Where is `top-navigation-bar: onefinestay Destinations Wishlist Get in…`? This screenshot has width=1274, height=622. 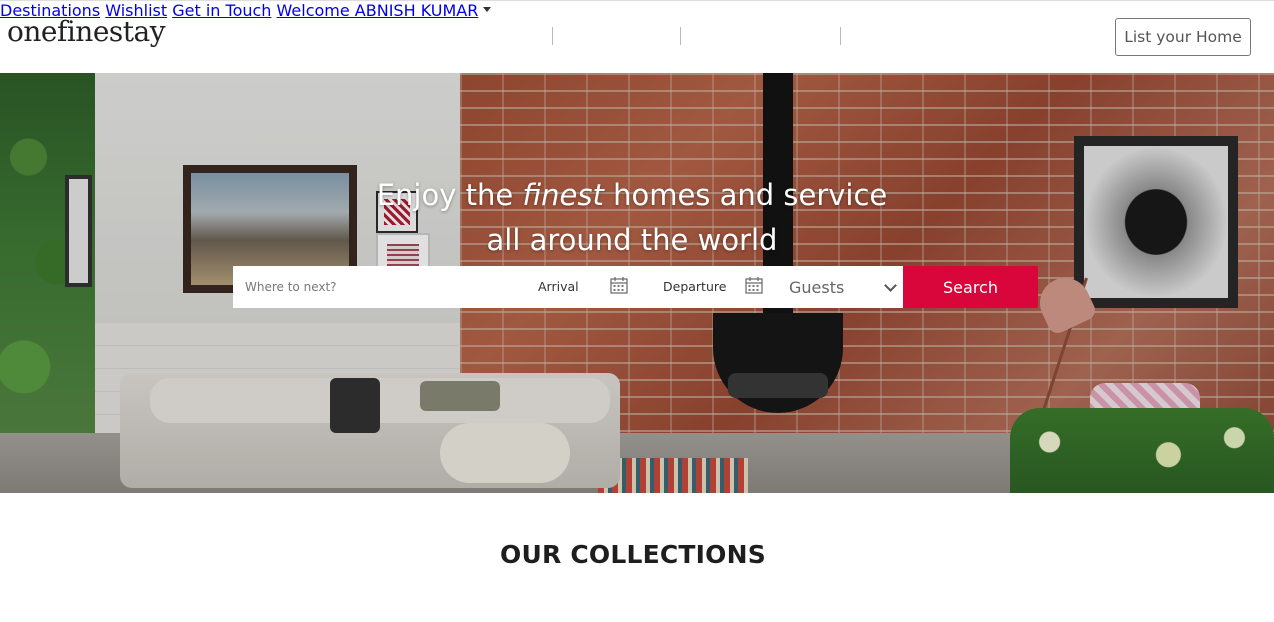 top-navigation-bar: onefinestay Destinations Wishlist Get in… is located at coordinates (637, 36).